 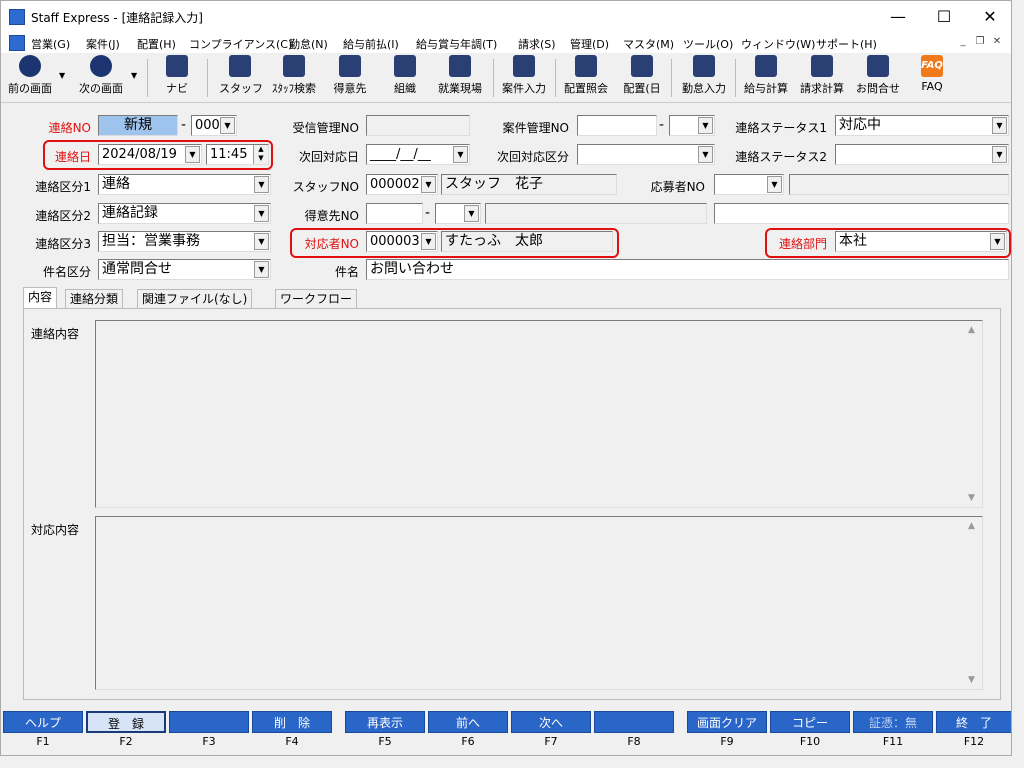 What do you see at coordinates (184, 241) in the screenshot?
I see `cat3-select: 担当：営業事務 ▼` at bounding box center [184, 241].